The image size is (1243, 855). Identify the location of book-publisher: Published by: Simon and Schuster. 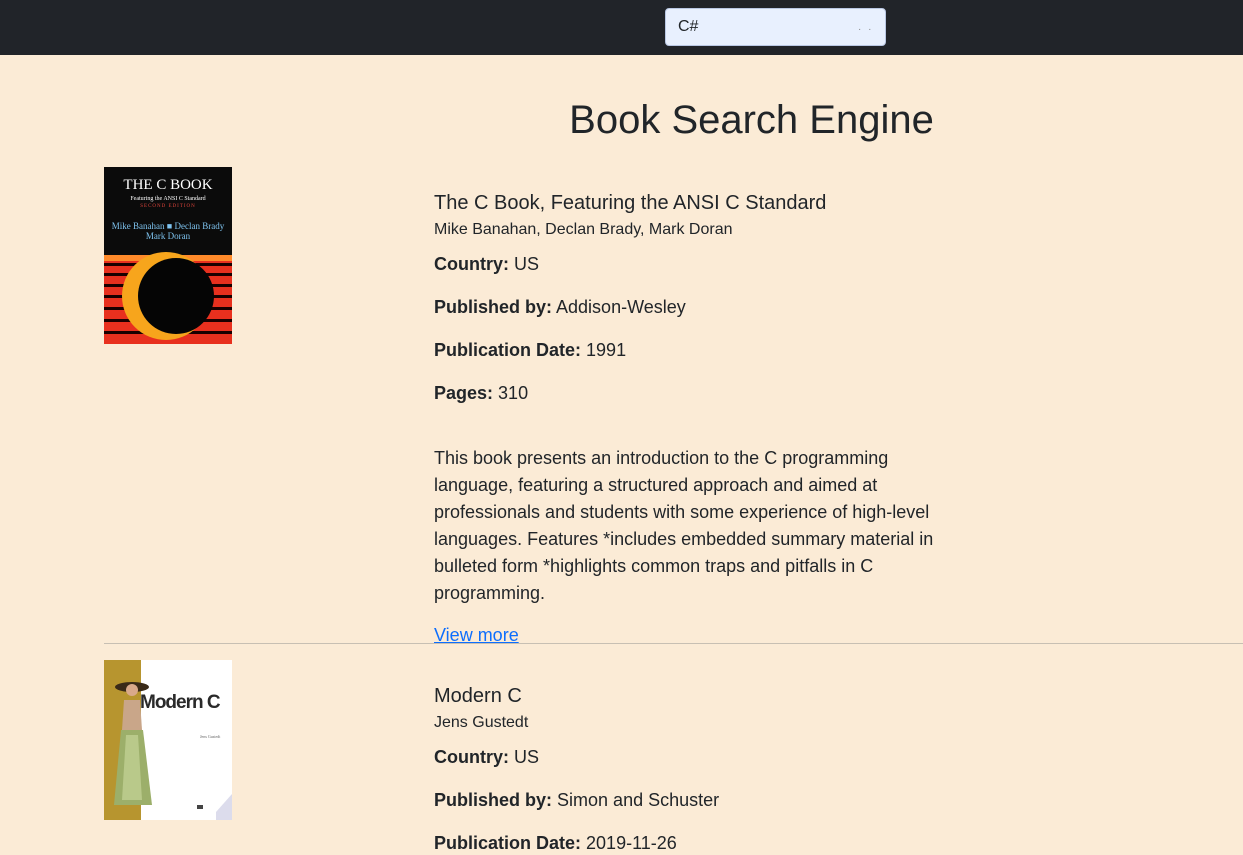
(576, 800).